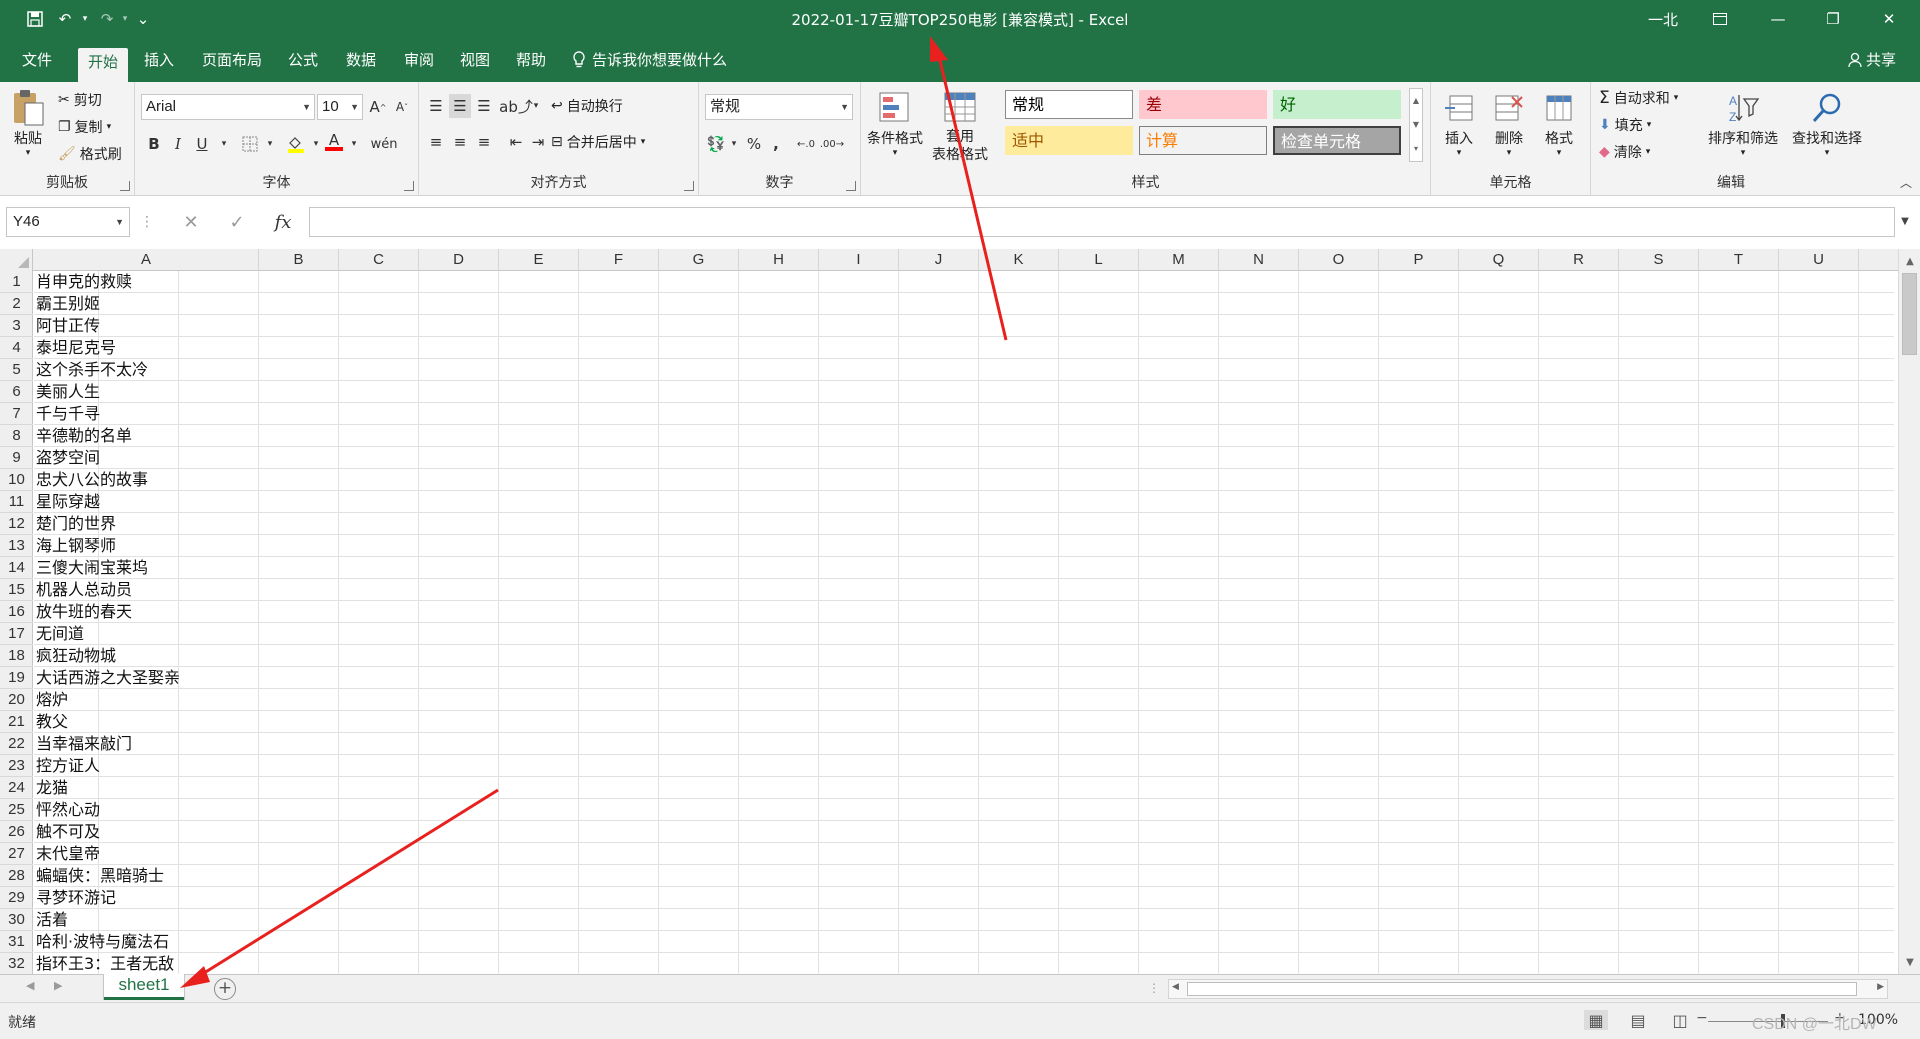 This screenshot has width=1920, height=1039. What do you see at coordinates (68, 458) in the screenshot?
I see `cell-a: 盗梦空间` at bounding box center [68, 458].